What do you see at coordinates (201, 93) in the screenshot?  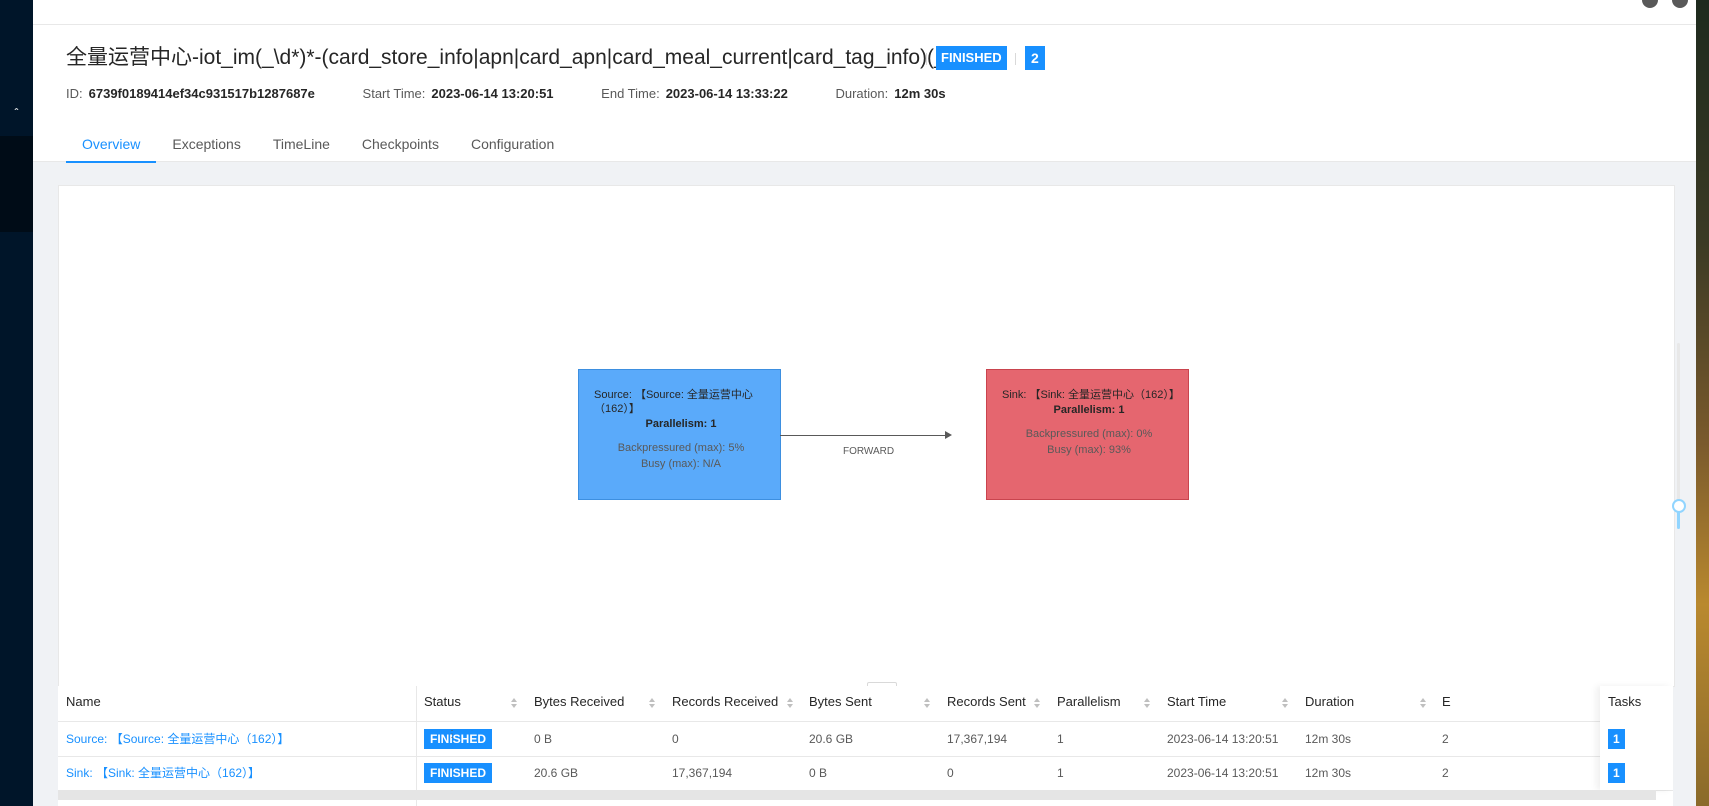 I see `job-id: 6739f0189414ef34c931517b1287687e` at bounding box center [201, 93].